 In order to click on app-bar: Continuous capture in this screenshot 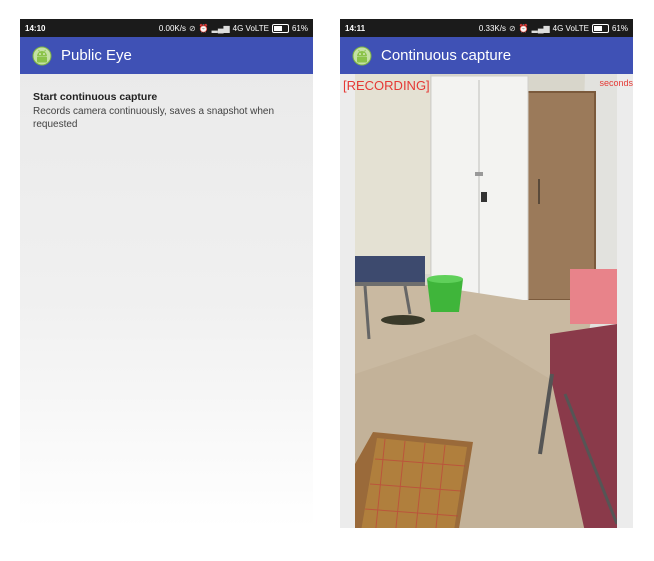, I will do `click(486, 55)`.